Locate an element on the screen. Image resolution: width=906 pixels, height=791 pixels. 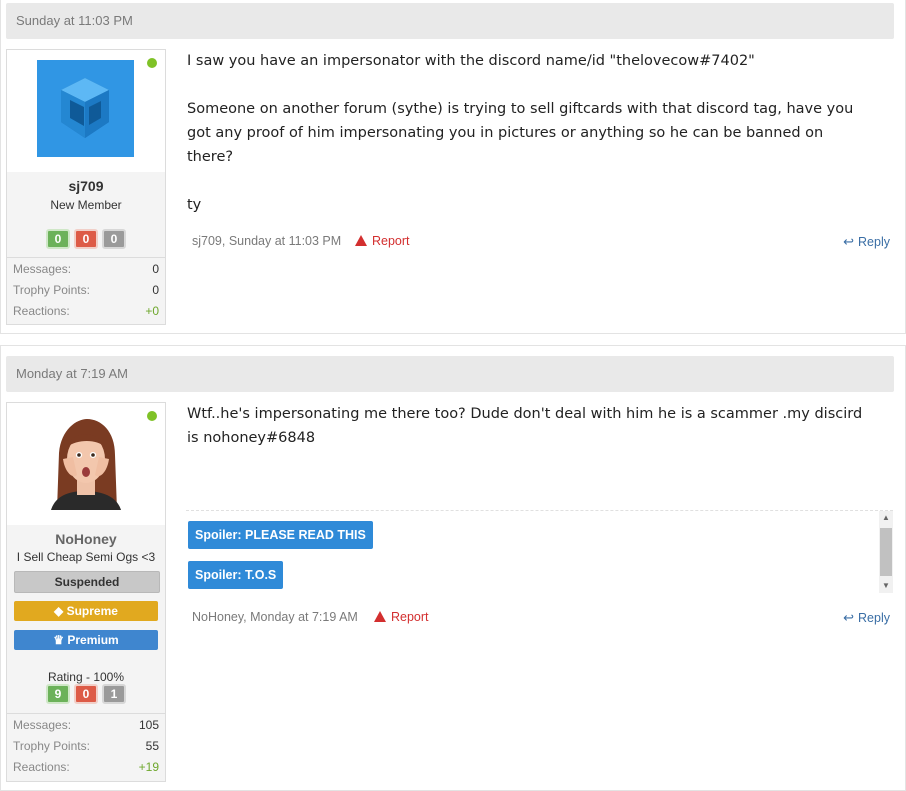
stat-reactions: Reactions: +19 is located at coordinates (86, 766).